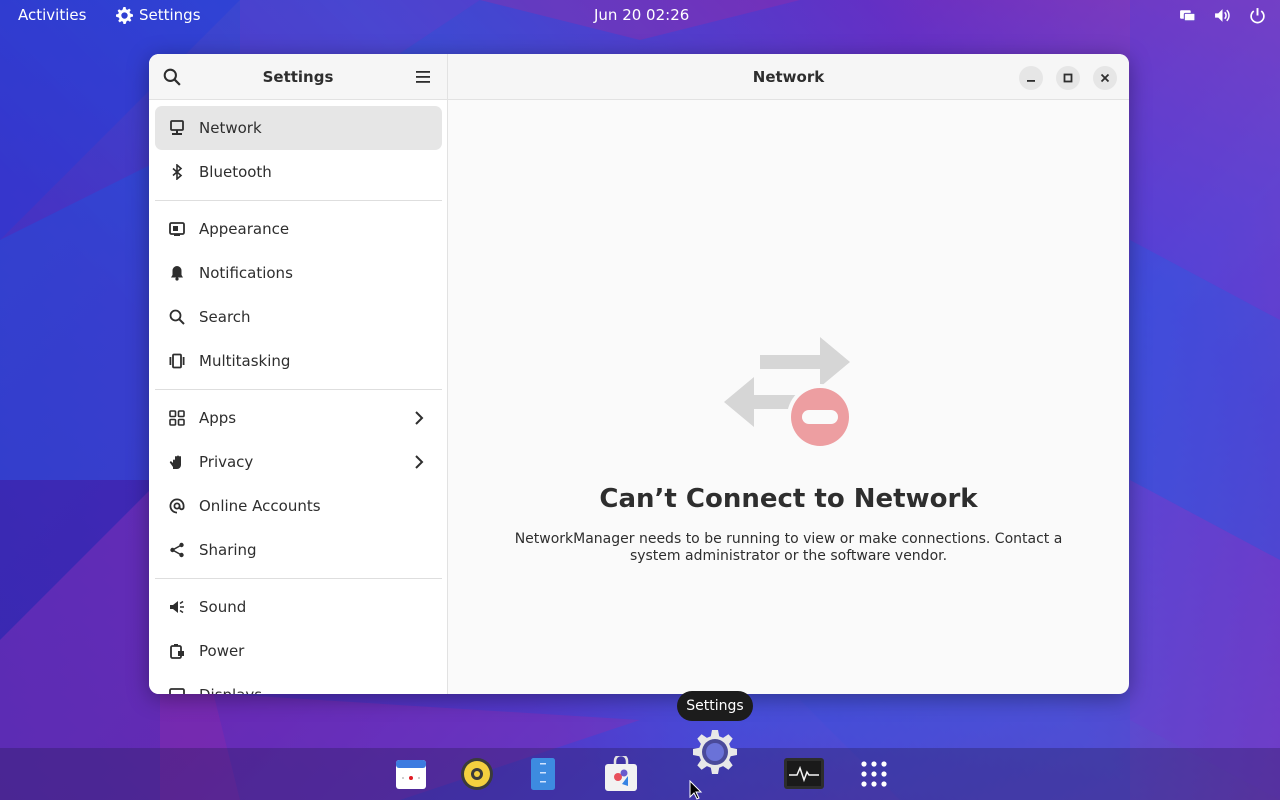 The width and height of the screenshot is (1280, 800). What do you see at coordinates (177, 273) in the screenshot?
I see `bell-icon` at bounding box center [177, 273].